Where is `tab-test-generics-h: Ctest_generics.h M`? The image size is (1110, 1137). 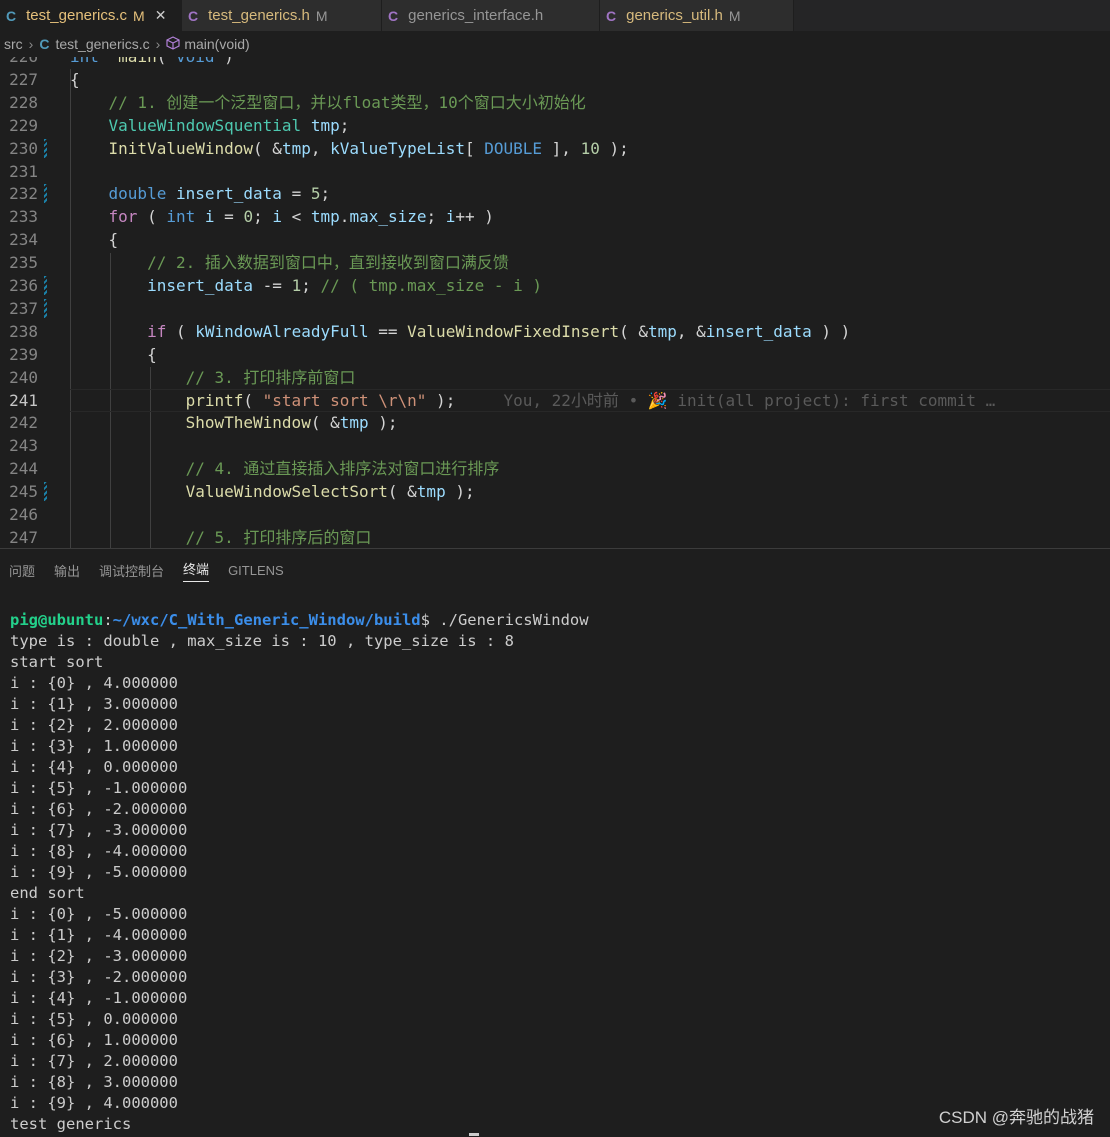
tab-test-generics-h: Ctest_generics.h M is located at coordinates (282, 15).